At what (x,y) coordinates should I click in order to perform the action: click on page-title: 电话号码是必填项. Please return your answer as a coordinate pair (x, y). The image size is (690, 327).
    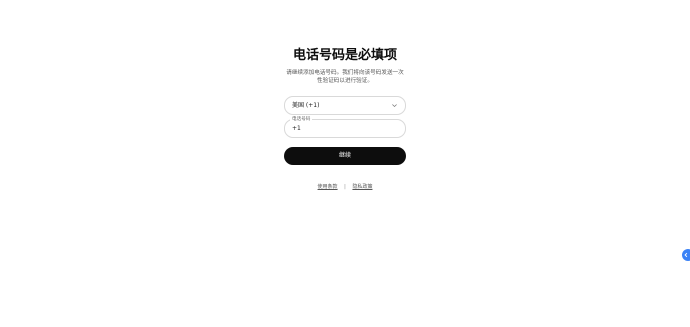
    Looking at the image, I should click on (344, 55).